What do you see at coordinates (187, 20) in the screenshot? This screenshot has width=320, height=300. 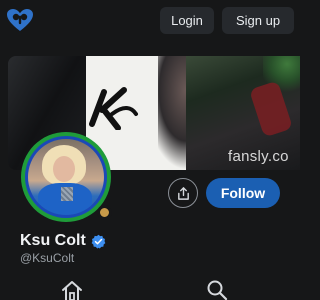 I see `login-button: Login` at bounding box center [187, 20].